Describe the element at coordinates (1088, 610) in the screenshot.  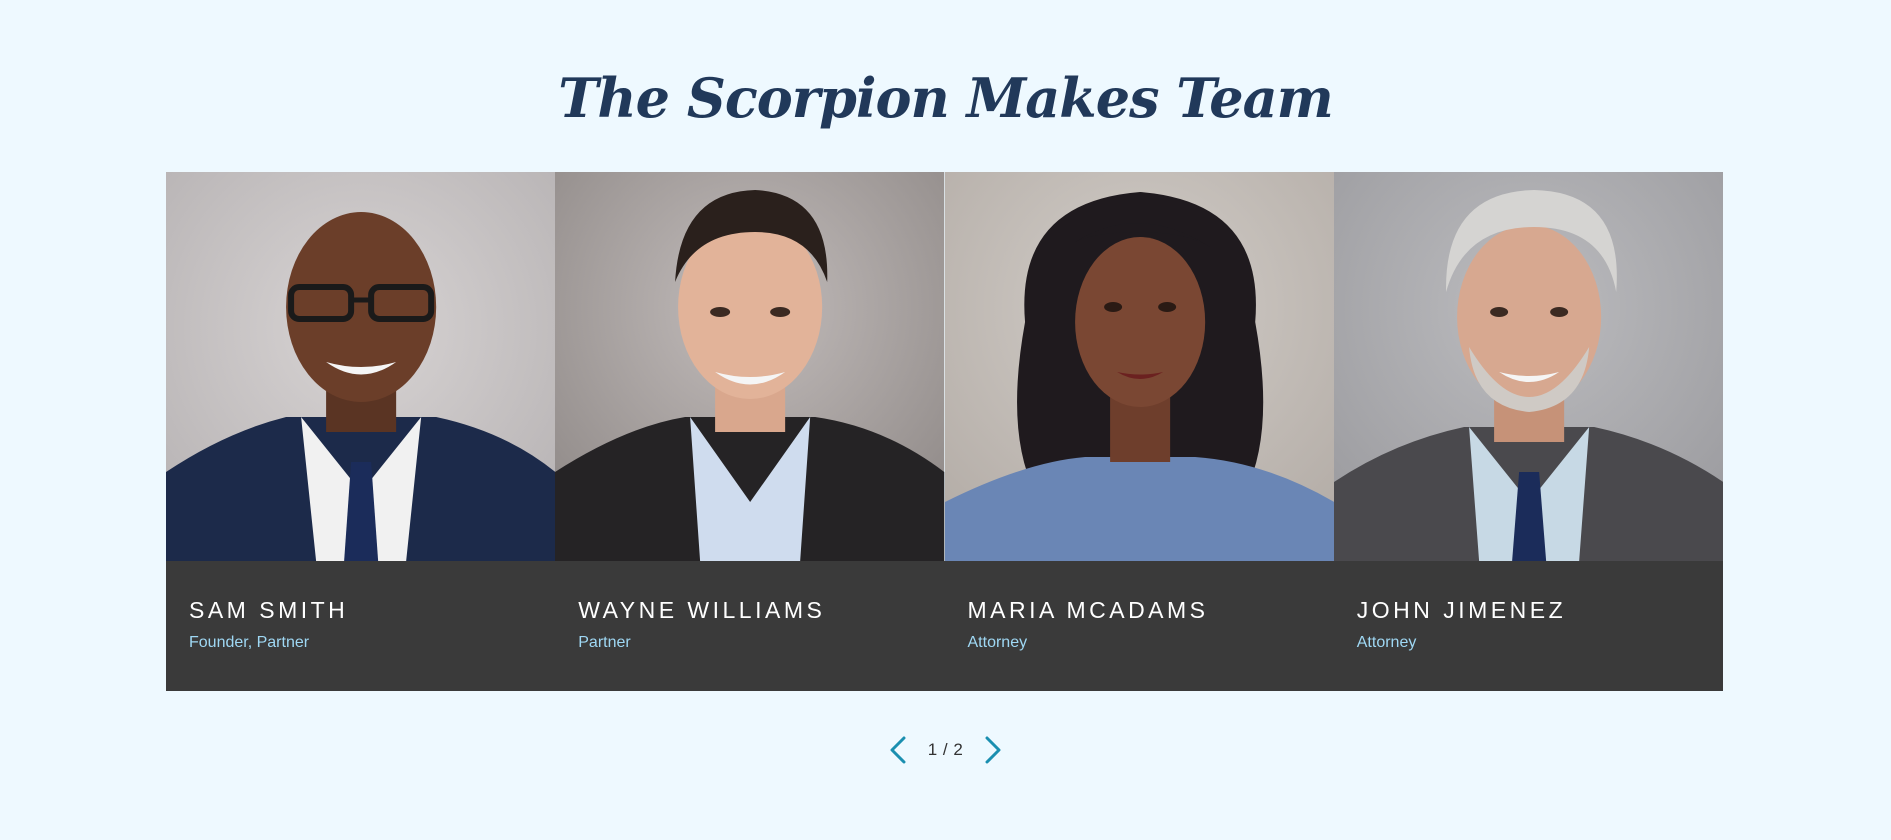
I see `member-name: MARIA MCADAMS` at that location.